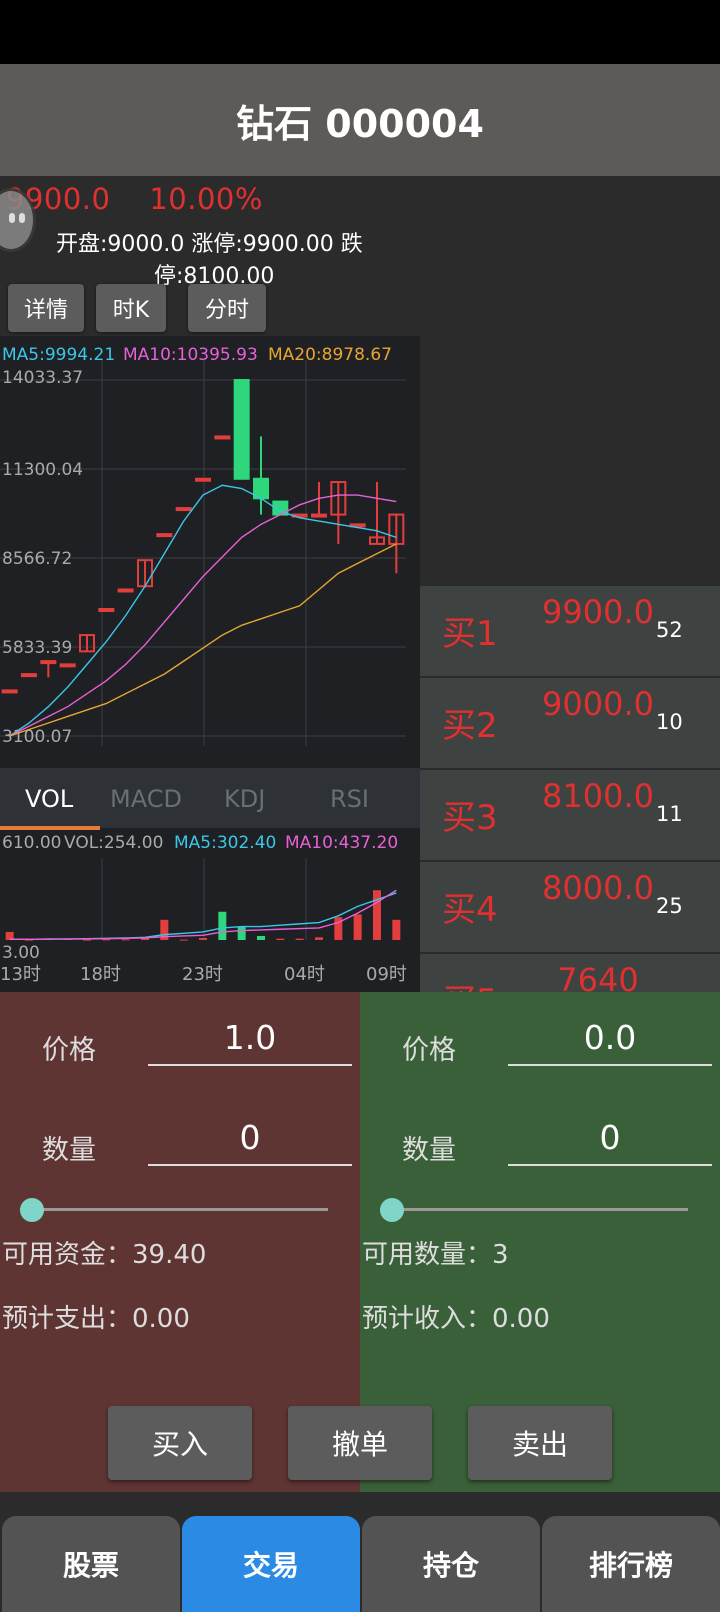  What do you see at coordinates (37, 737) in the screenshot?
I see `y-tick-label: 3100.07` at bounding box center [37, 737].